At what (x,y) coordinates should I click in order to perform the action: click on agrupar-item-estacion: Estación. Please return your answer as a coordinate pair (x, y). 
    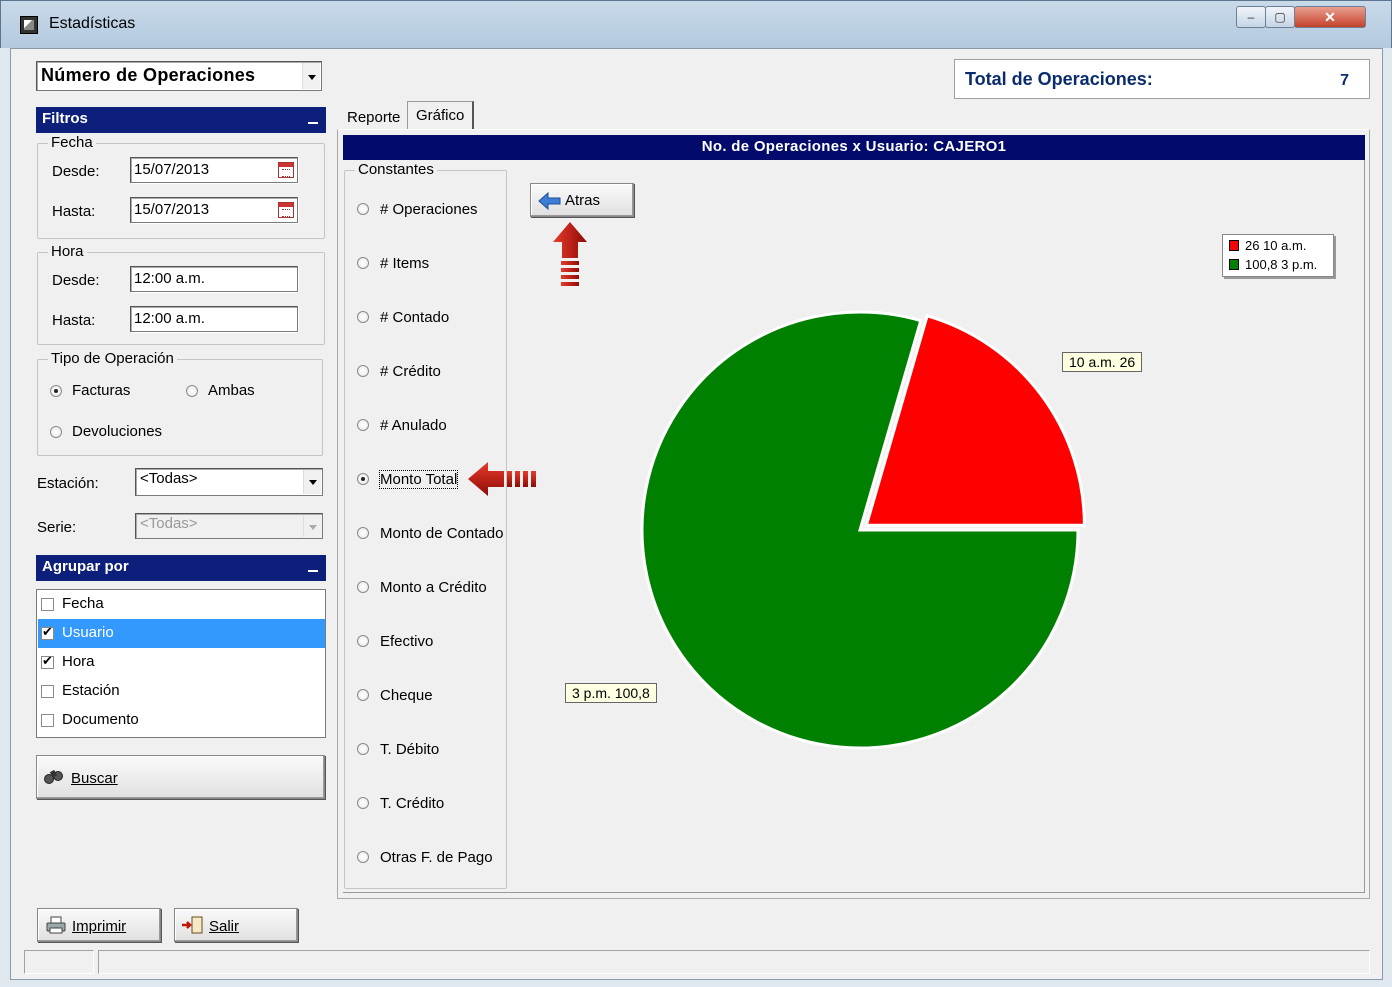
    Looking at the image, I should click on (181, 691).